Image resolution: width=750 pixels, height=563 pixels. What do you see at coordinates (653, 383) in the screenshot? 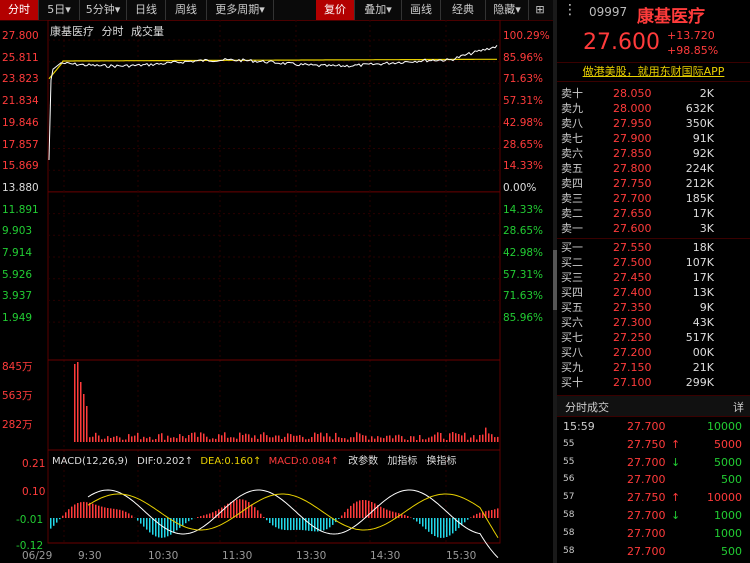
I see `bid-row: 买十 27.100 299K` at bounding box center [653, 383].